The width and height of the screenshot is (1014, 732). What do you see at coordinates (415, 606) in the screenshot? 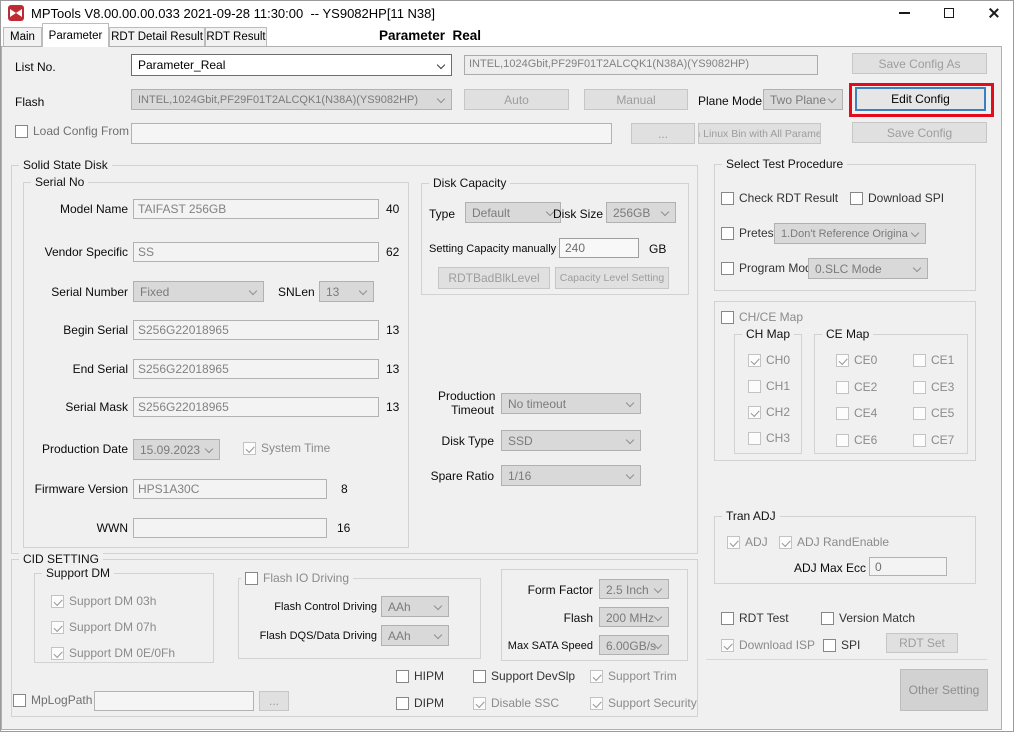
I see `flash-control-driving-select: AAh` at bounding box center [415, 606].